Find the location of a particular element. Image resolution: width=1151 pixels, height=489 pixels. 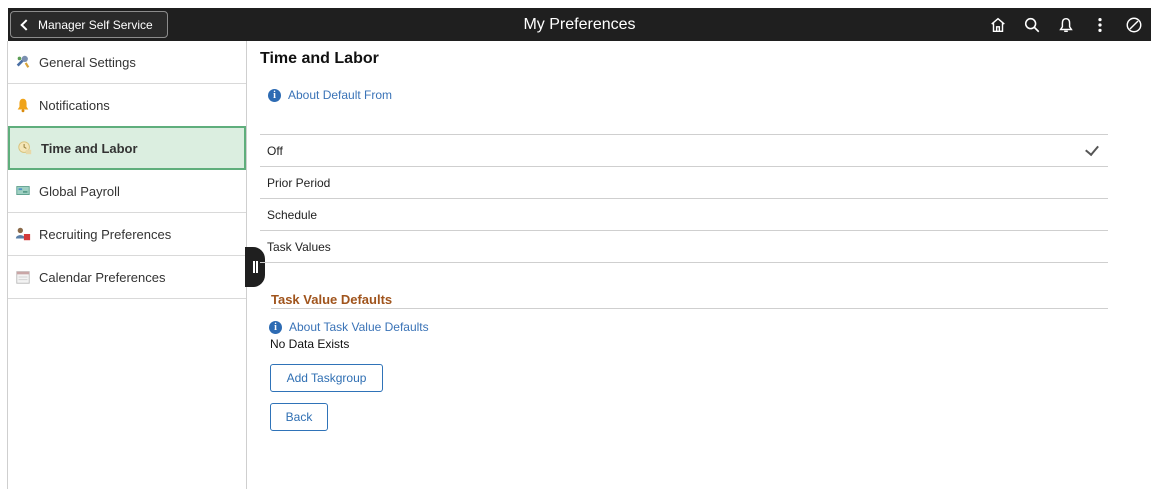

back-to-manager-self-service-button: Manager Self Service is located at coordinates (89, 24).